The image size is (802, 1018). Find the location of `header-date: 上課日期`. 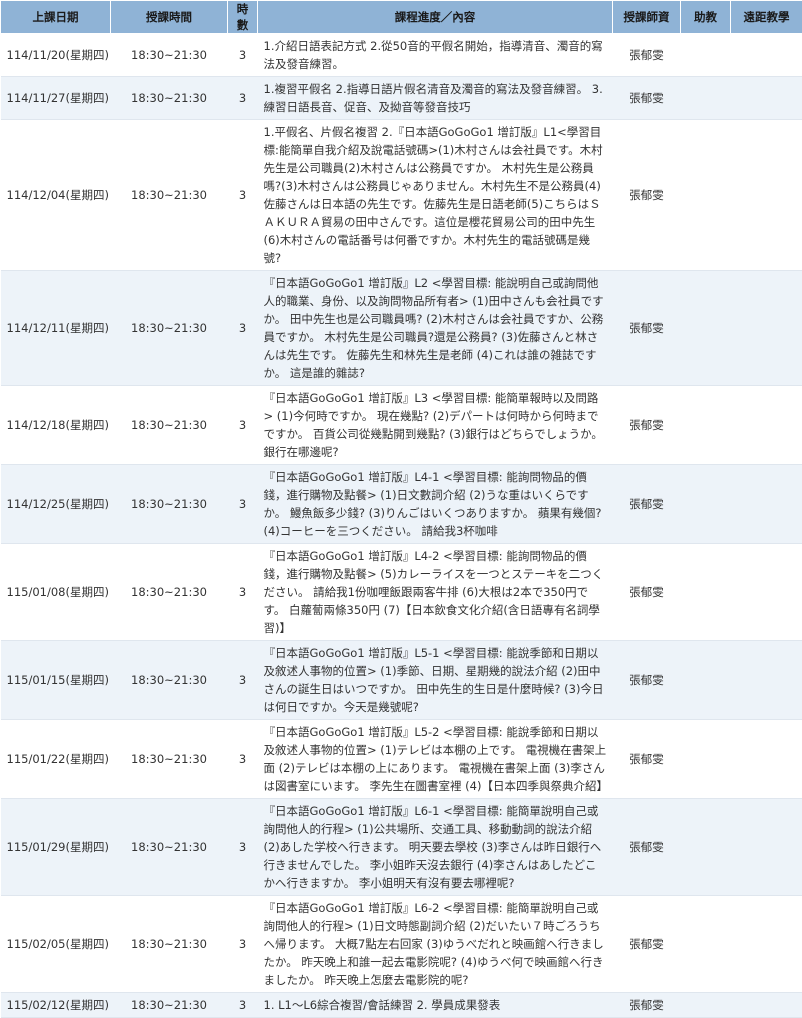

header-date: 上課日期 is located at coordinates (56, 17).